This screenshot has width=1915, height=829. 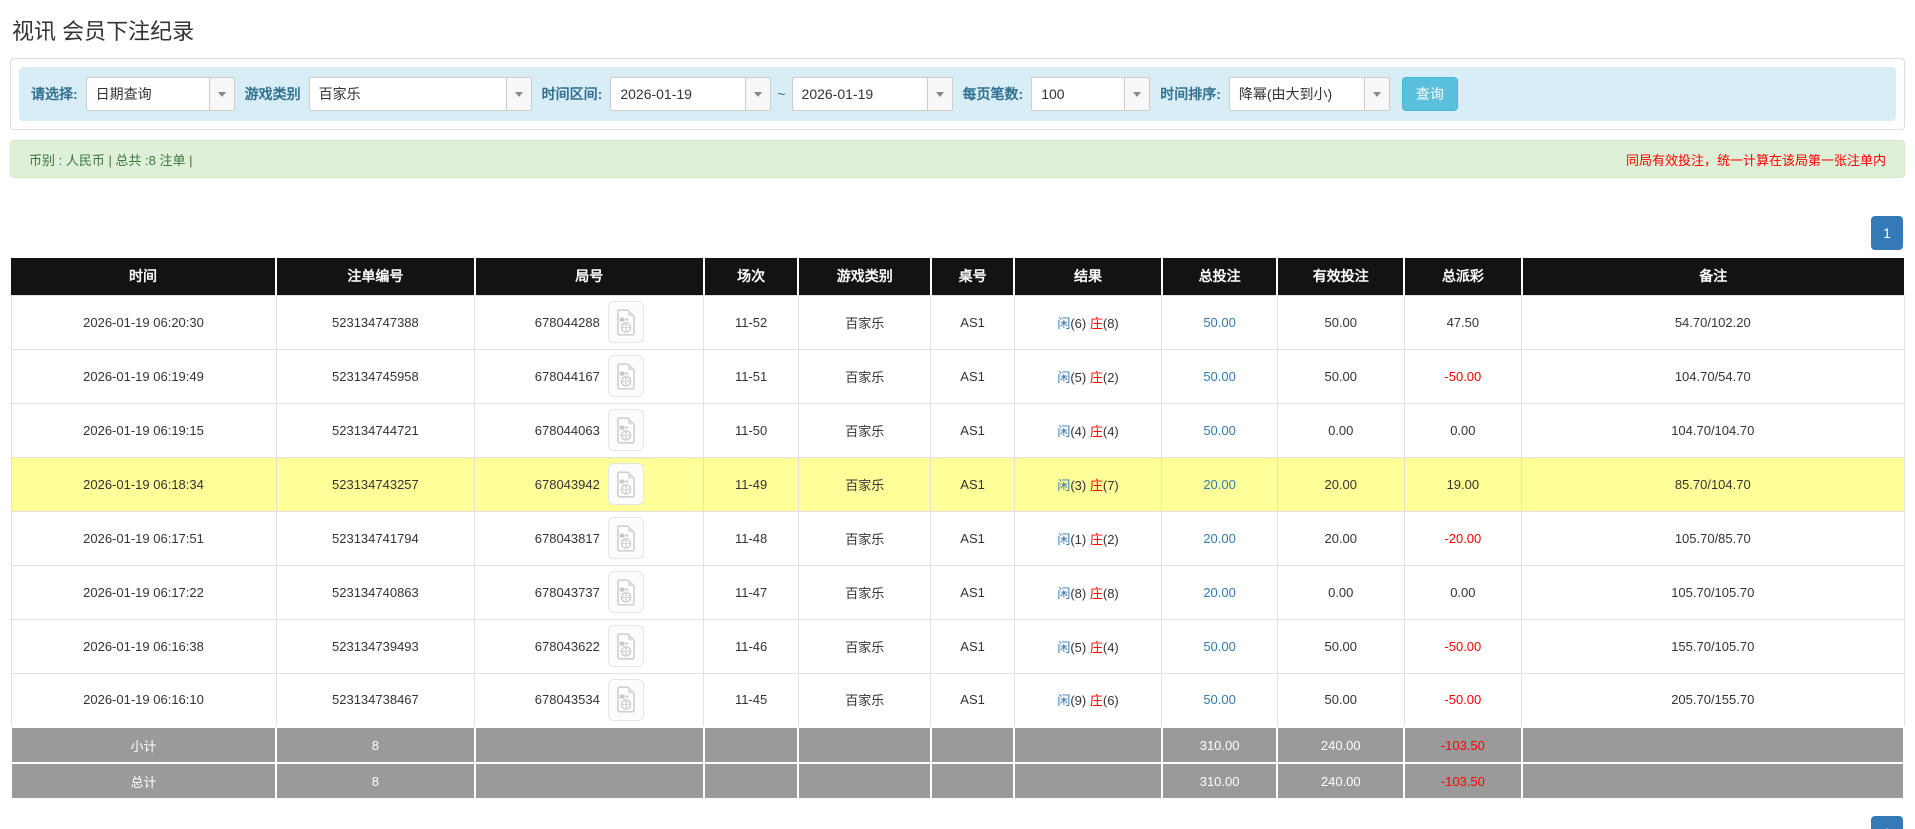 What do you see at coordinates (1341, 781) in the screenshot?
I see `total-valid-bet: 240.00` at bounding box center [1341, 781].